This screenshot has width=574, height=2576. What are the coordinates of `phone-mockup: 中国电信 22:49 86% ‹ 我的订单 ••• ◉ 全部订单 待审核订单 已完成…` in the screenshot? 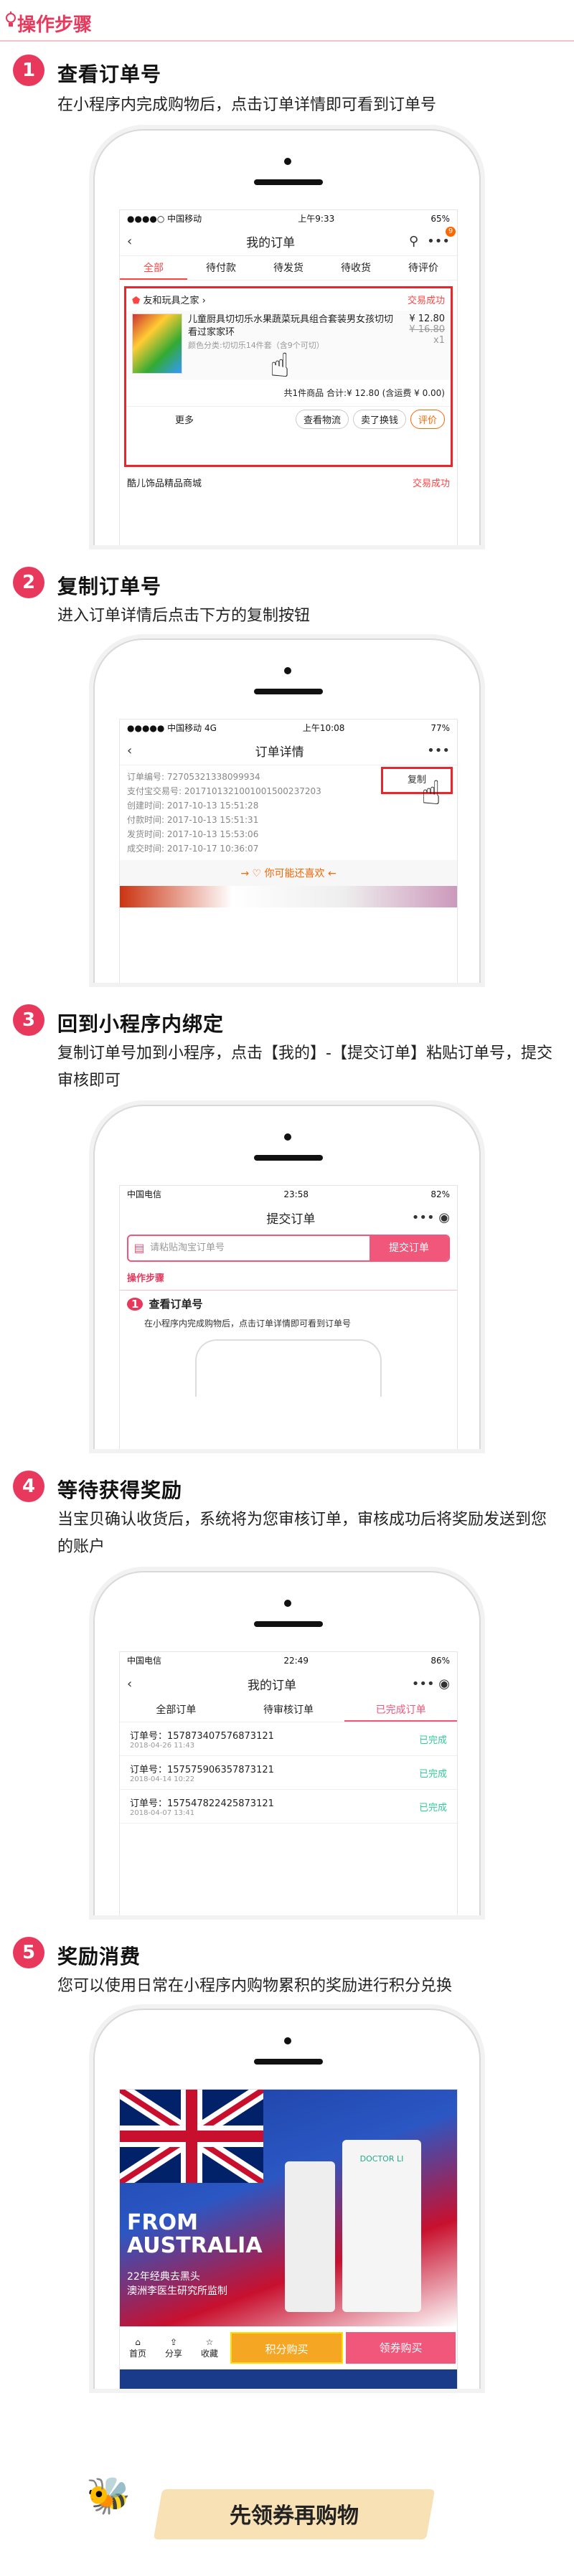 It's located at (287, 1743).